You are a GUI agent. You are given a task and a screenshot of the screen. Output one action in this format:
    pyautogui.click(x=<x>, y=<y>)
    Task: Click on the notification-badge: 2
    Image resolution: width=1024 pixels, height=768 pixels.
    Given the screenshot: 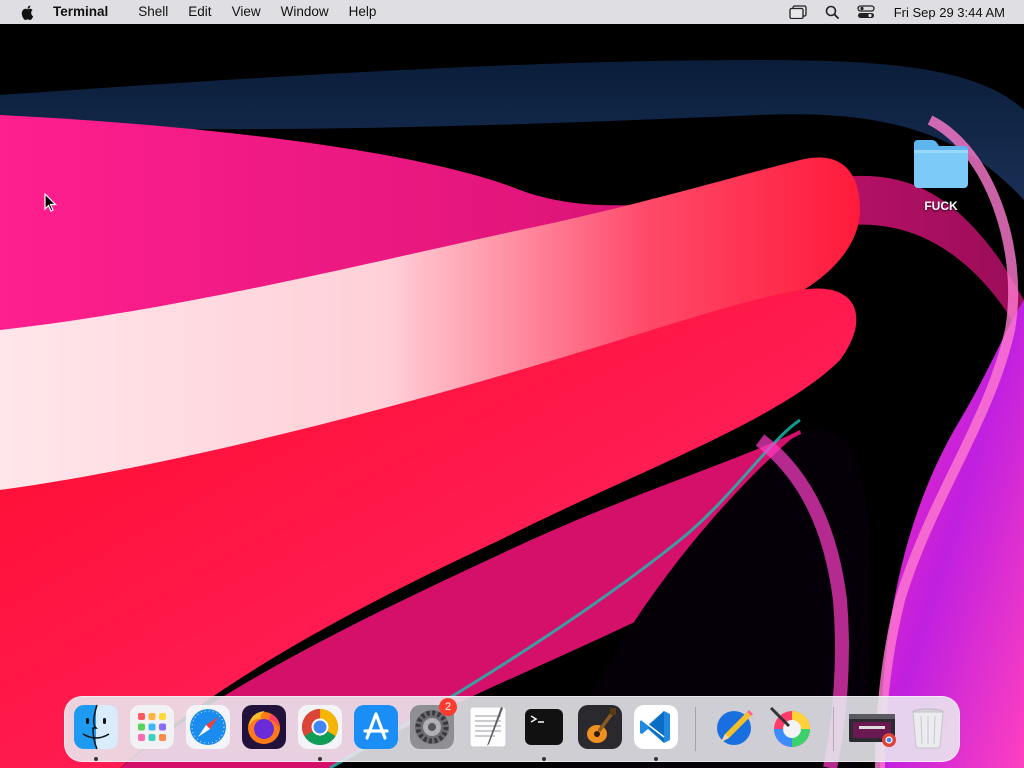 What is the action you would take?
    pyautogui.click(x=448, y=707)
    